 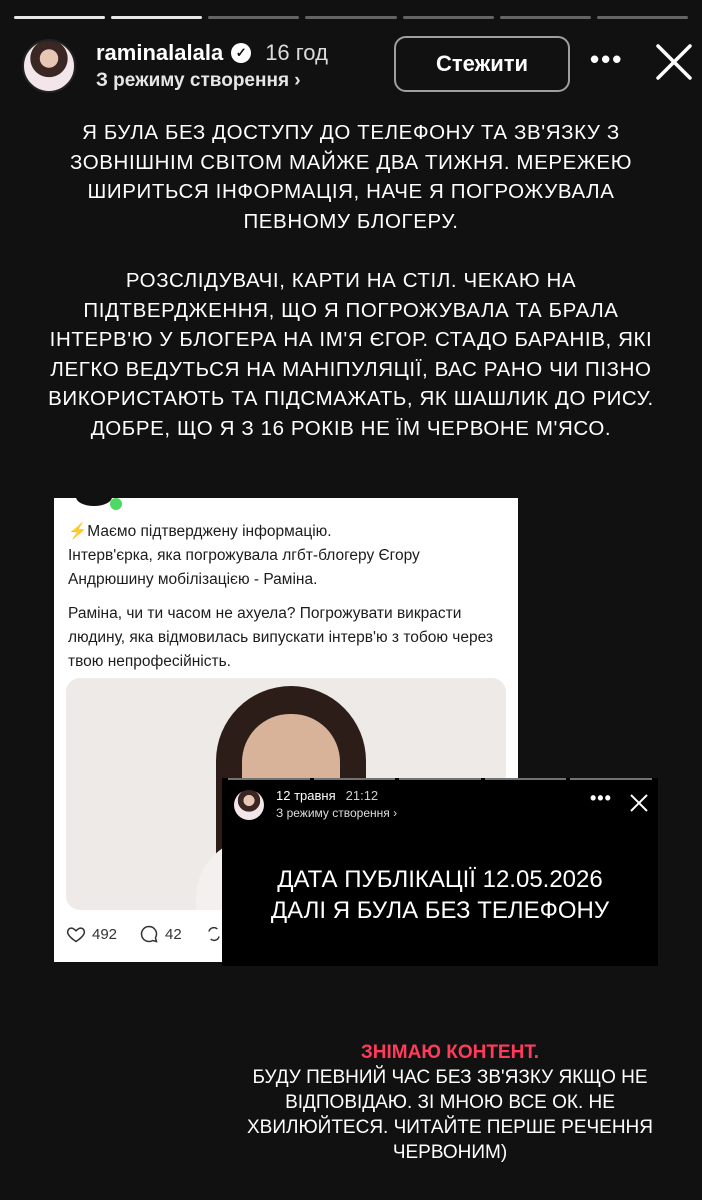 I want to click on embedded-close-icon, so click(x=639, y=803).